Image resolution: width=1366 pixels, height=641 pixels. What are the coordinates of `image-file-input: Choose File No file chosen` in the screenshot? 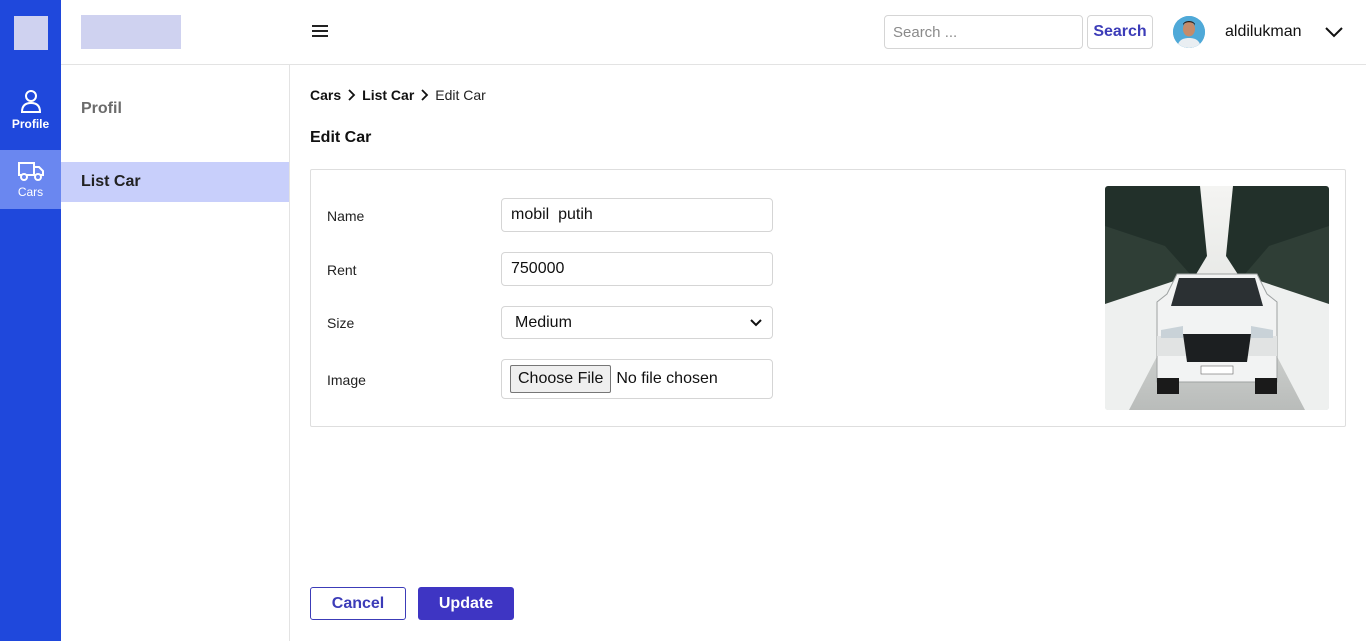 It's located at (637, 379).